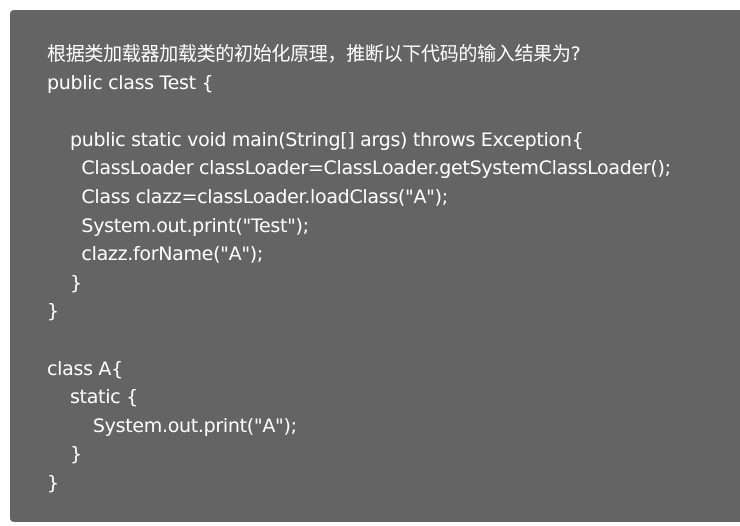 Image resolution: width=740 pixels, height=526 pixels. I want to click on code-line: System.out.print("Test");, so click(178, 225).